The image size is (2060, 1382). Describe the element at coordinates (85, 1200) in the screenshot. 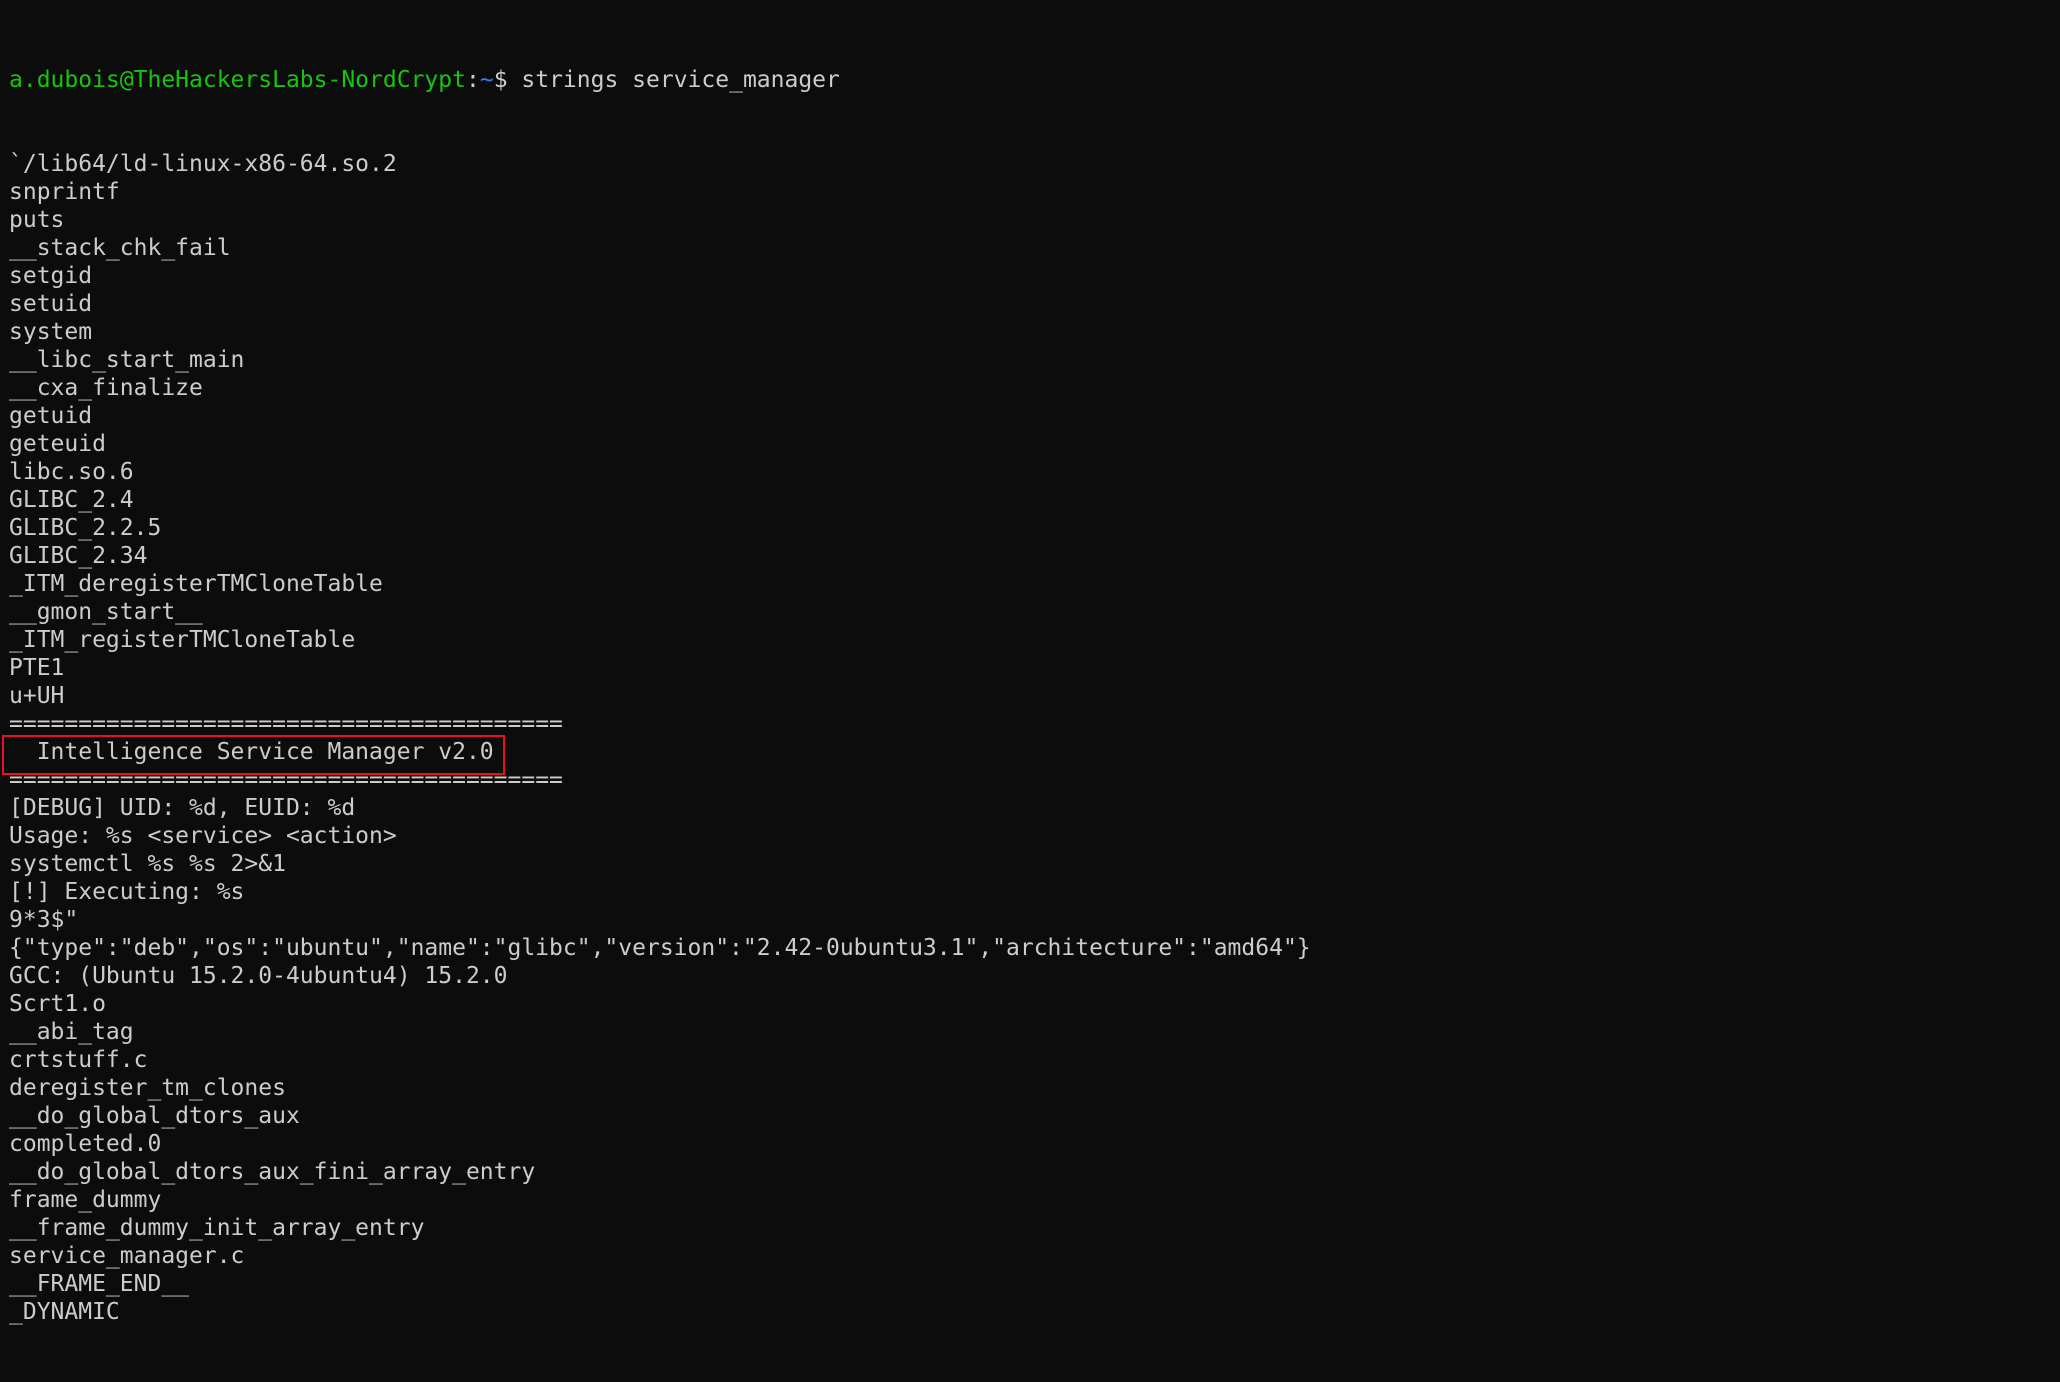

I see `output-line: frame_dummy` at that location.